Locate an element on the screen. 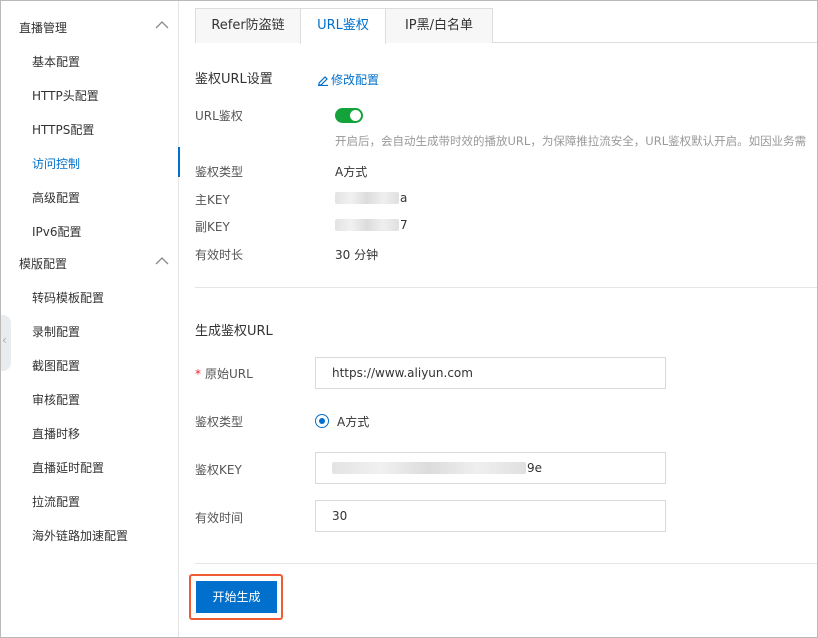 Image resolution: width=818 pixels, height=638 pixels. toggle-knob is located at coordinates (355, 115).